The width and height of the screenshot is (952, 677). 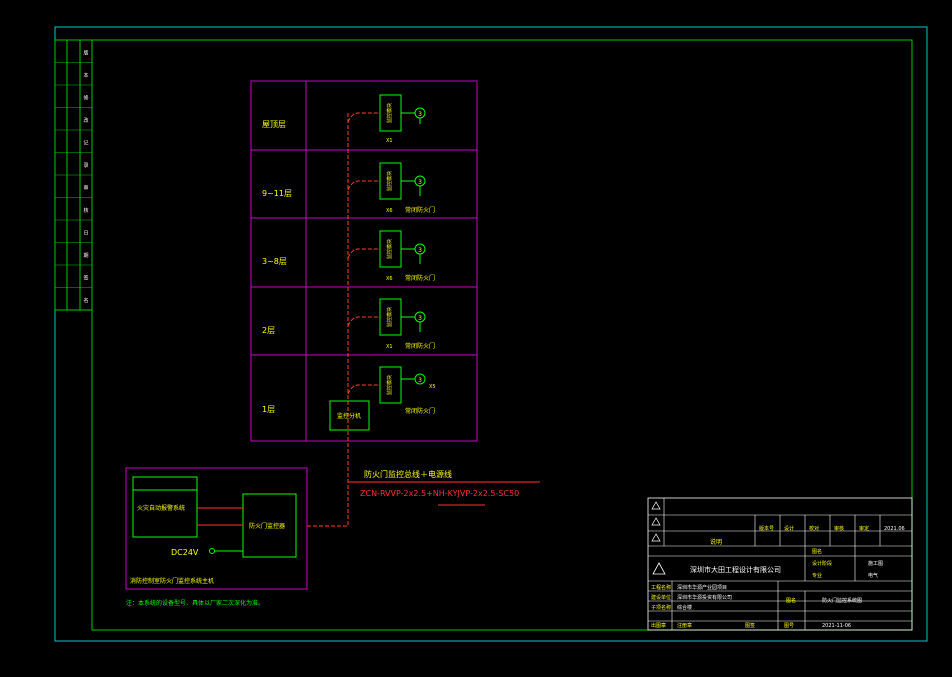 What do you see at coordinates (349, 416) in the screenshot?
I see `svg-text: 监控分机` at bounding box center [349, 416].